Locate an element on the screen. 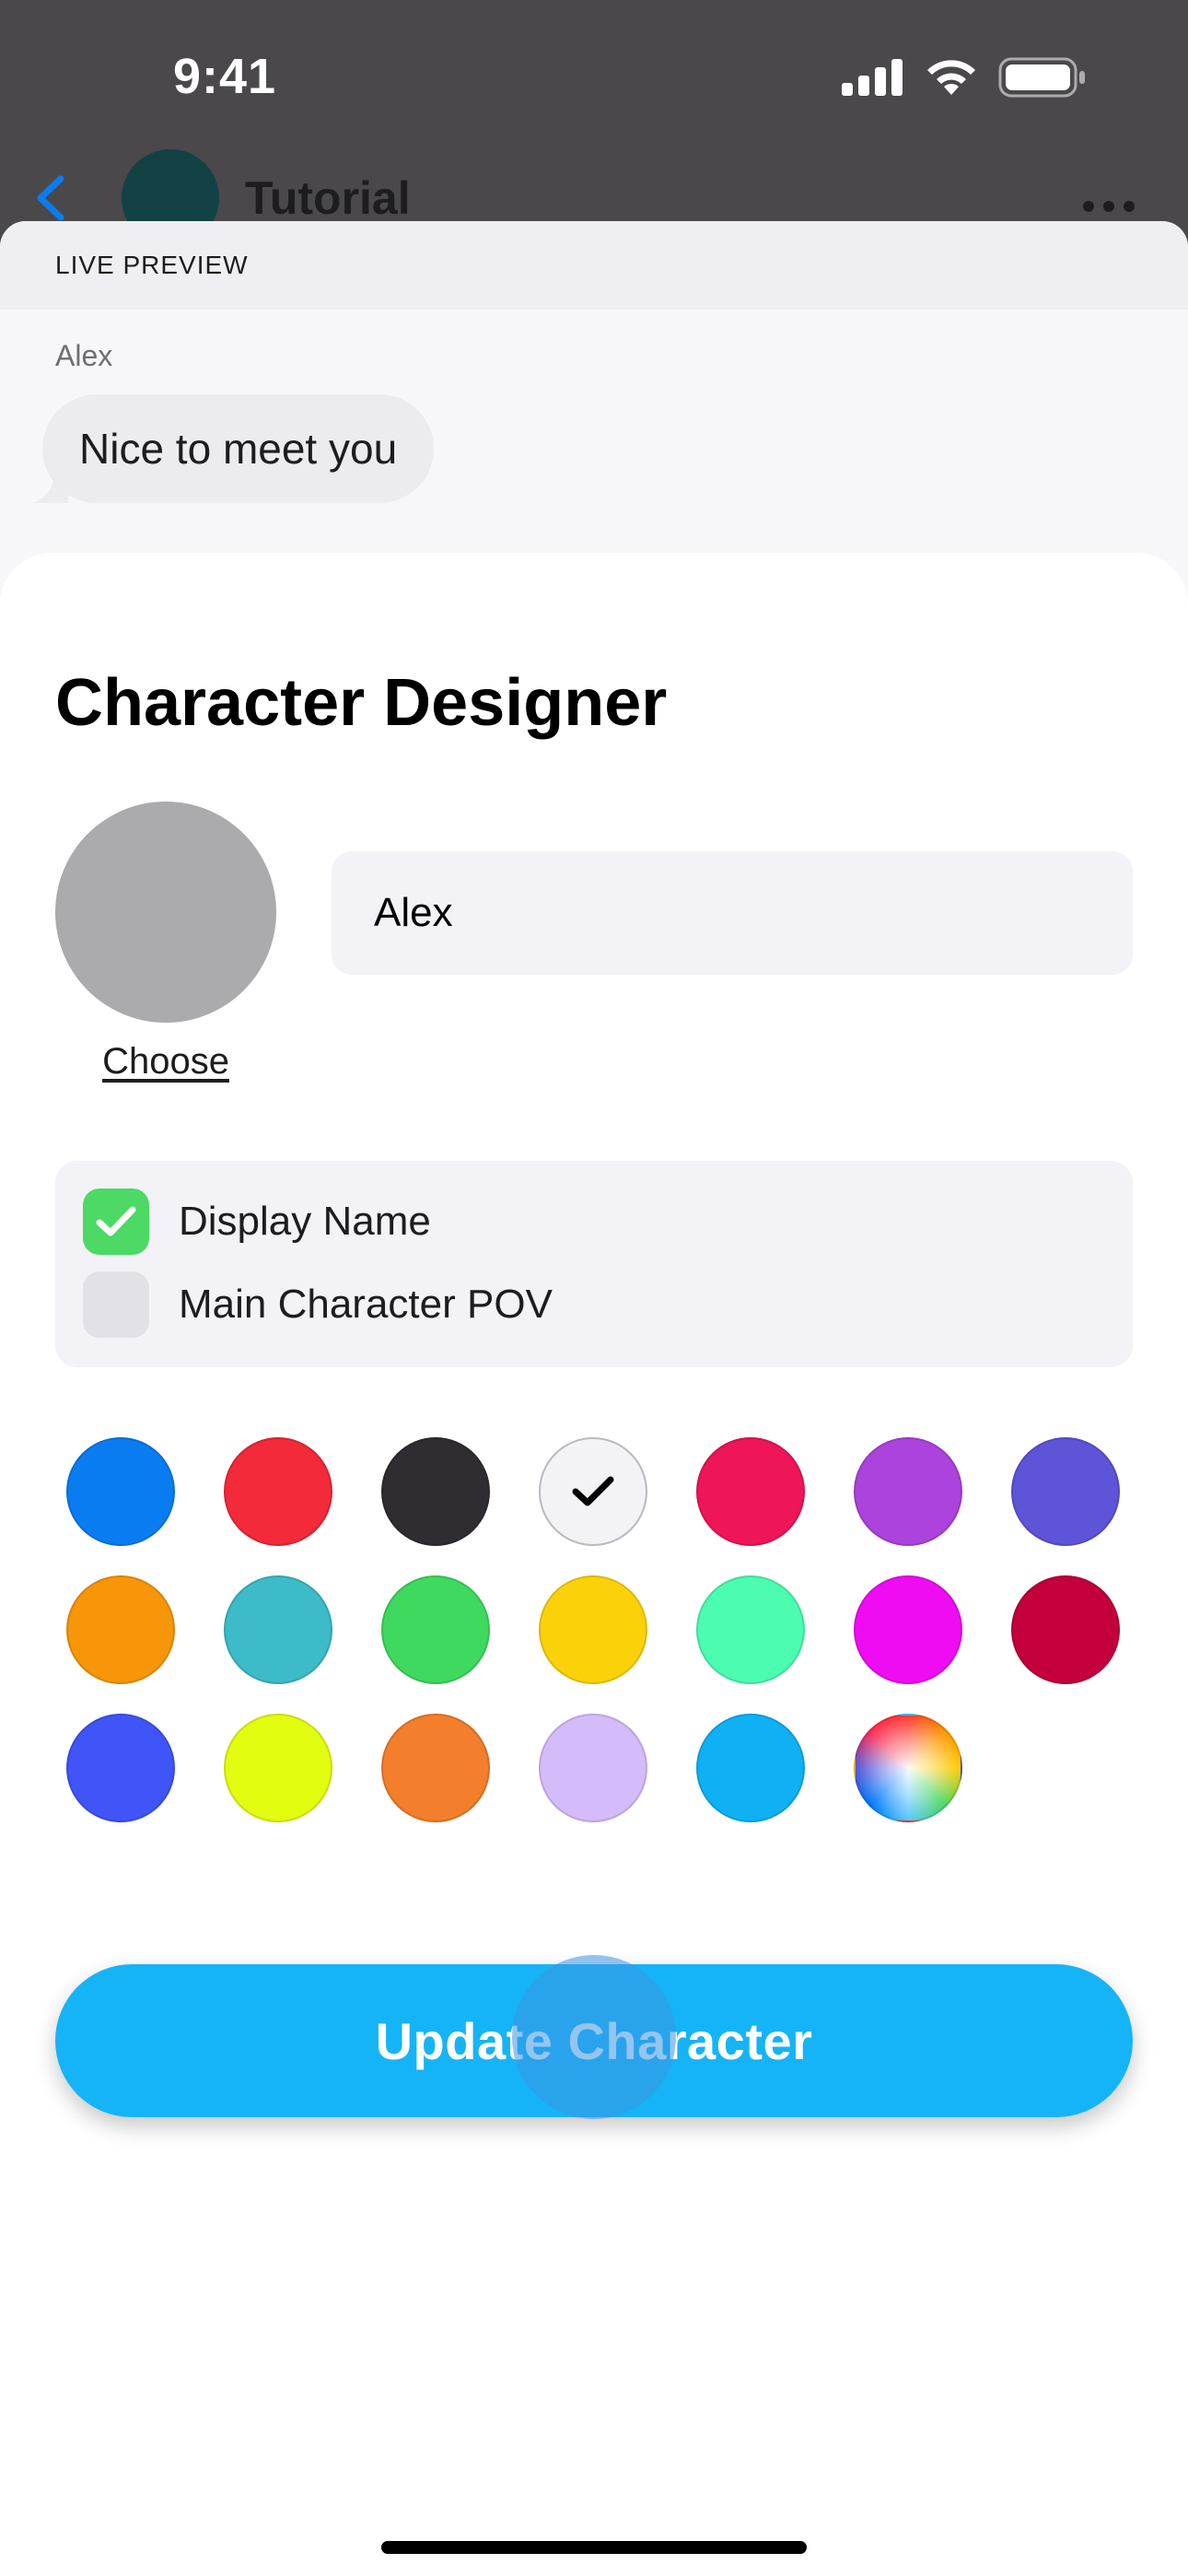  display-name-label: Display Name is located at coordinates (305, 1221).